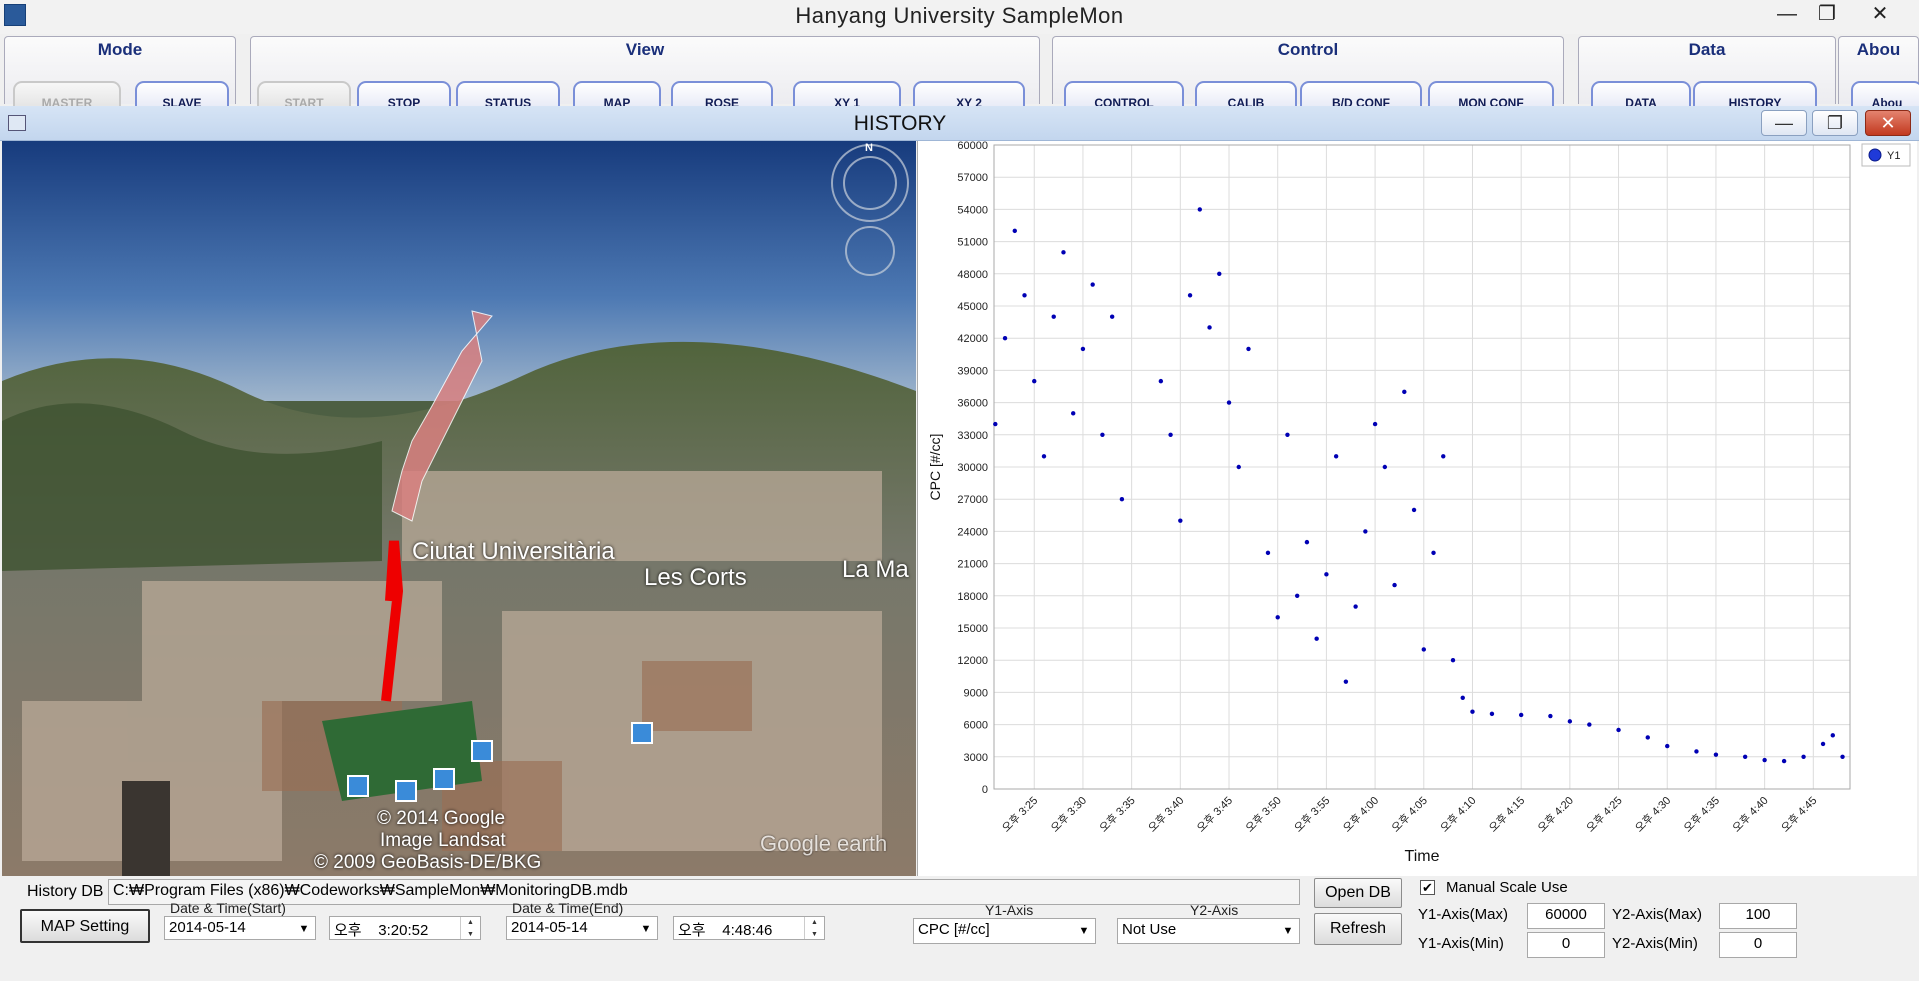 This screenshot has width=1919, height=981. I want to click on child-close-icon: ✕, so click(1888, 123).